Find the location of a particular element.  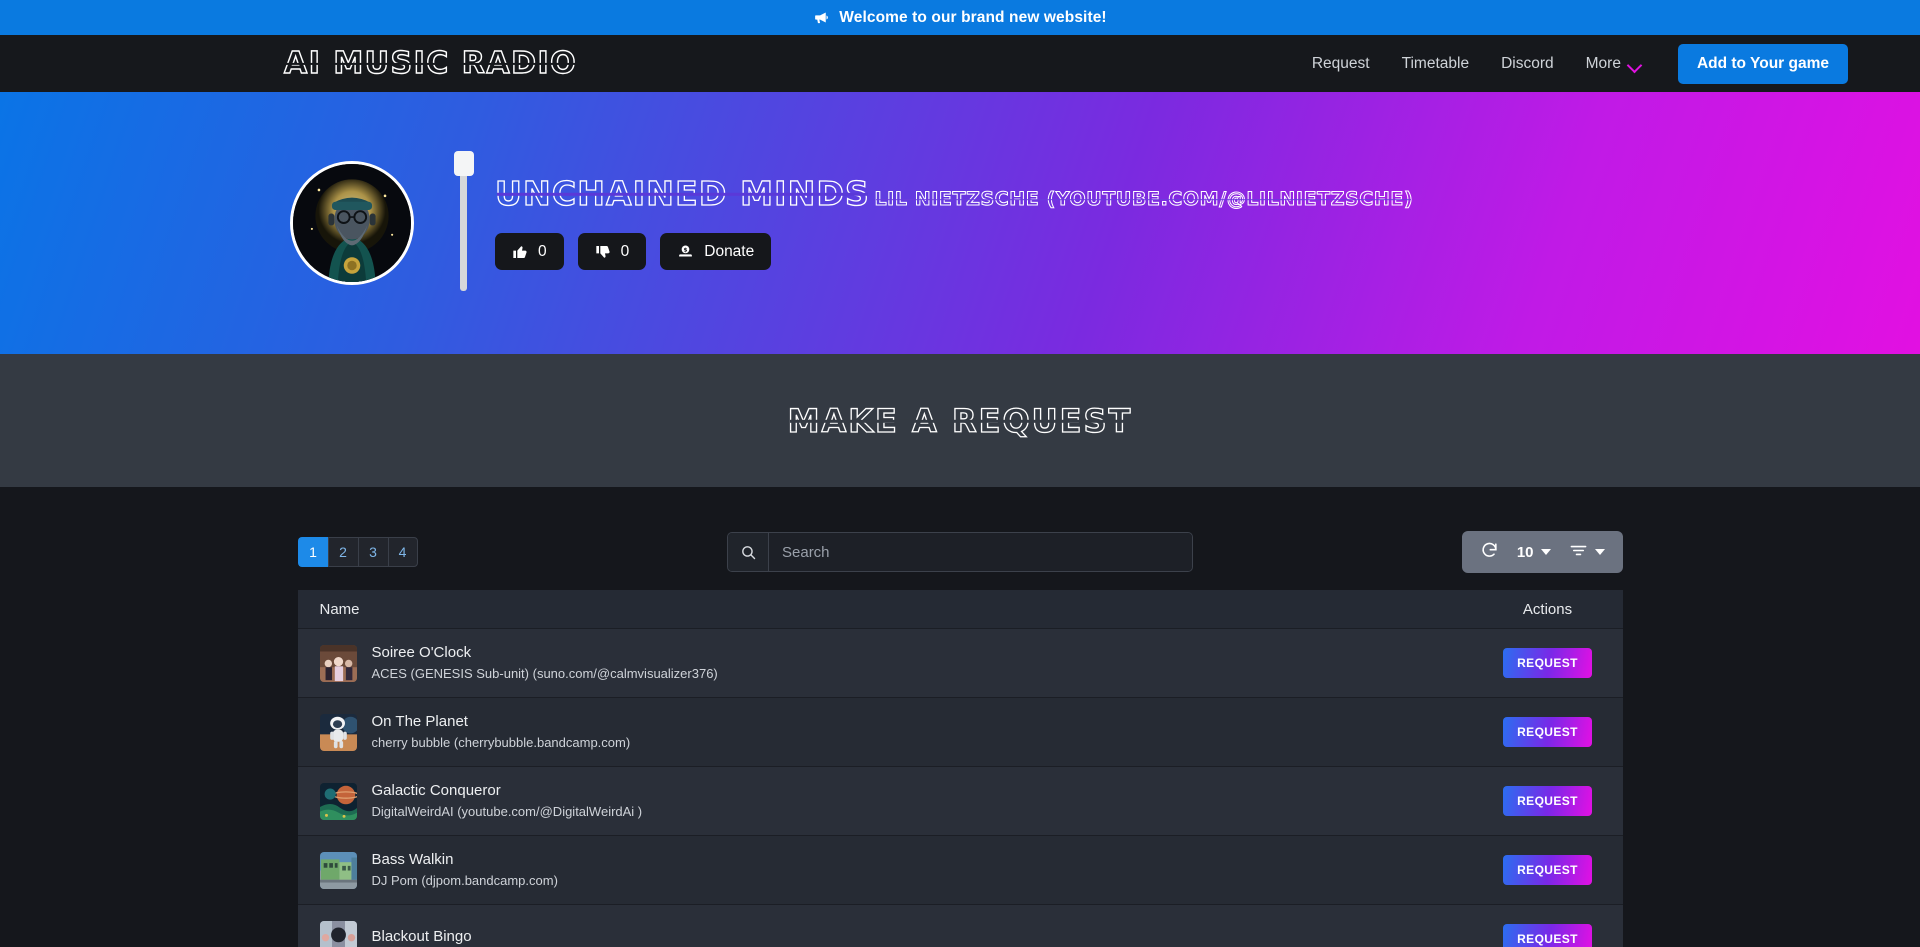

column-header-name: Name is located at coordinates (339, 609).